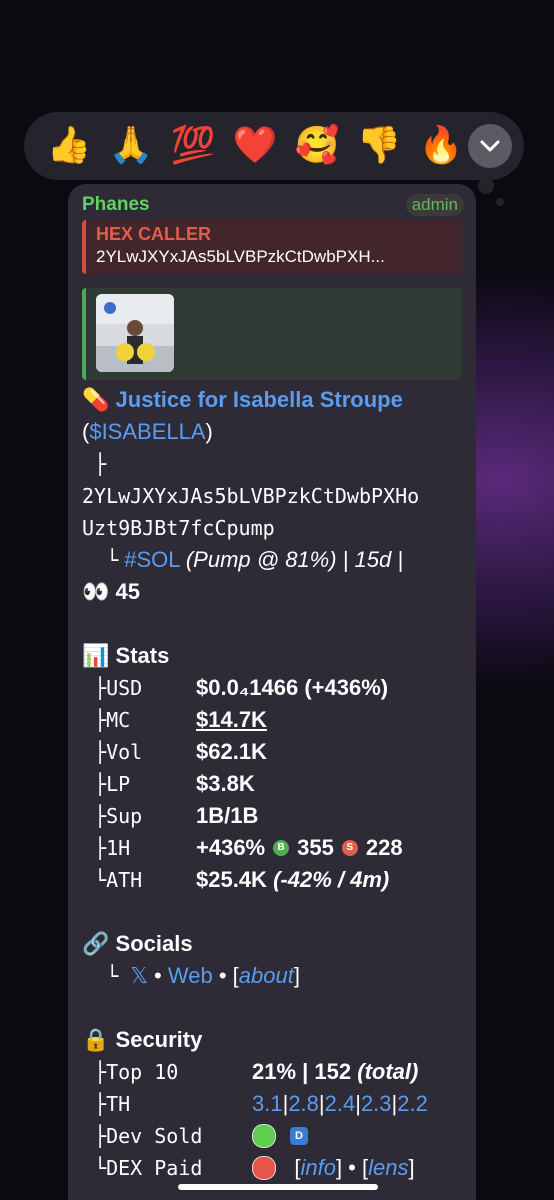 This screenshot has height=1200, width=554. I want to click on ath-extra: (-42% / 4m), so click(331, 879).